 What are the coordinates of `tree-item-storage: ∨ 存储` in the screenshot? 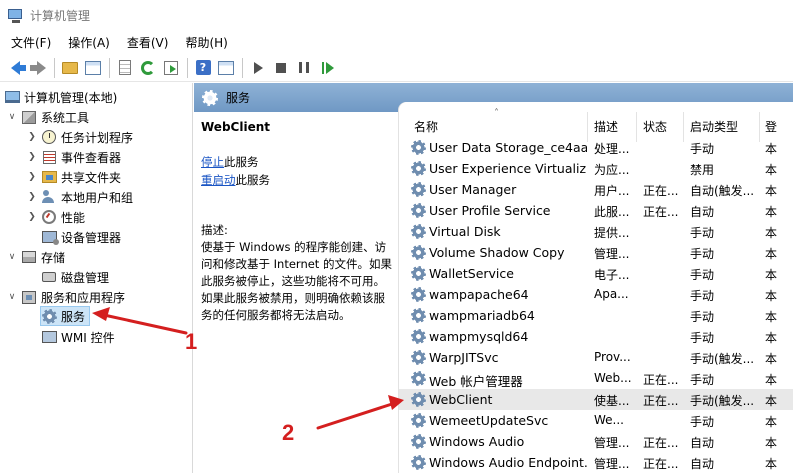 It's located at (35, 257).